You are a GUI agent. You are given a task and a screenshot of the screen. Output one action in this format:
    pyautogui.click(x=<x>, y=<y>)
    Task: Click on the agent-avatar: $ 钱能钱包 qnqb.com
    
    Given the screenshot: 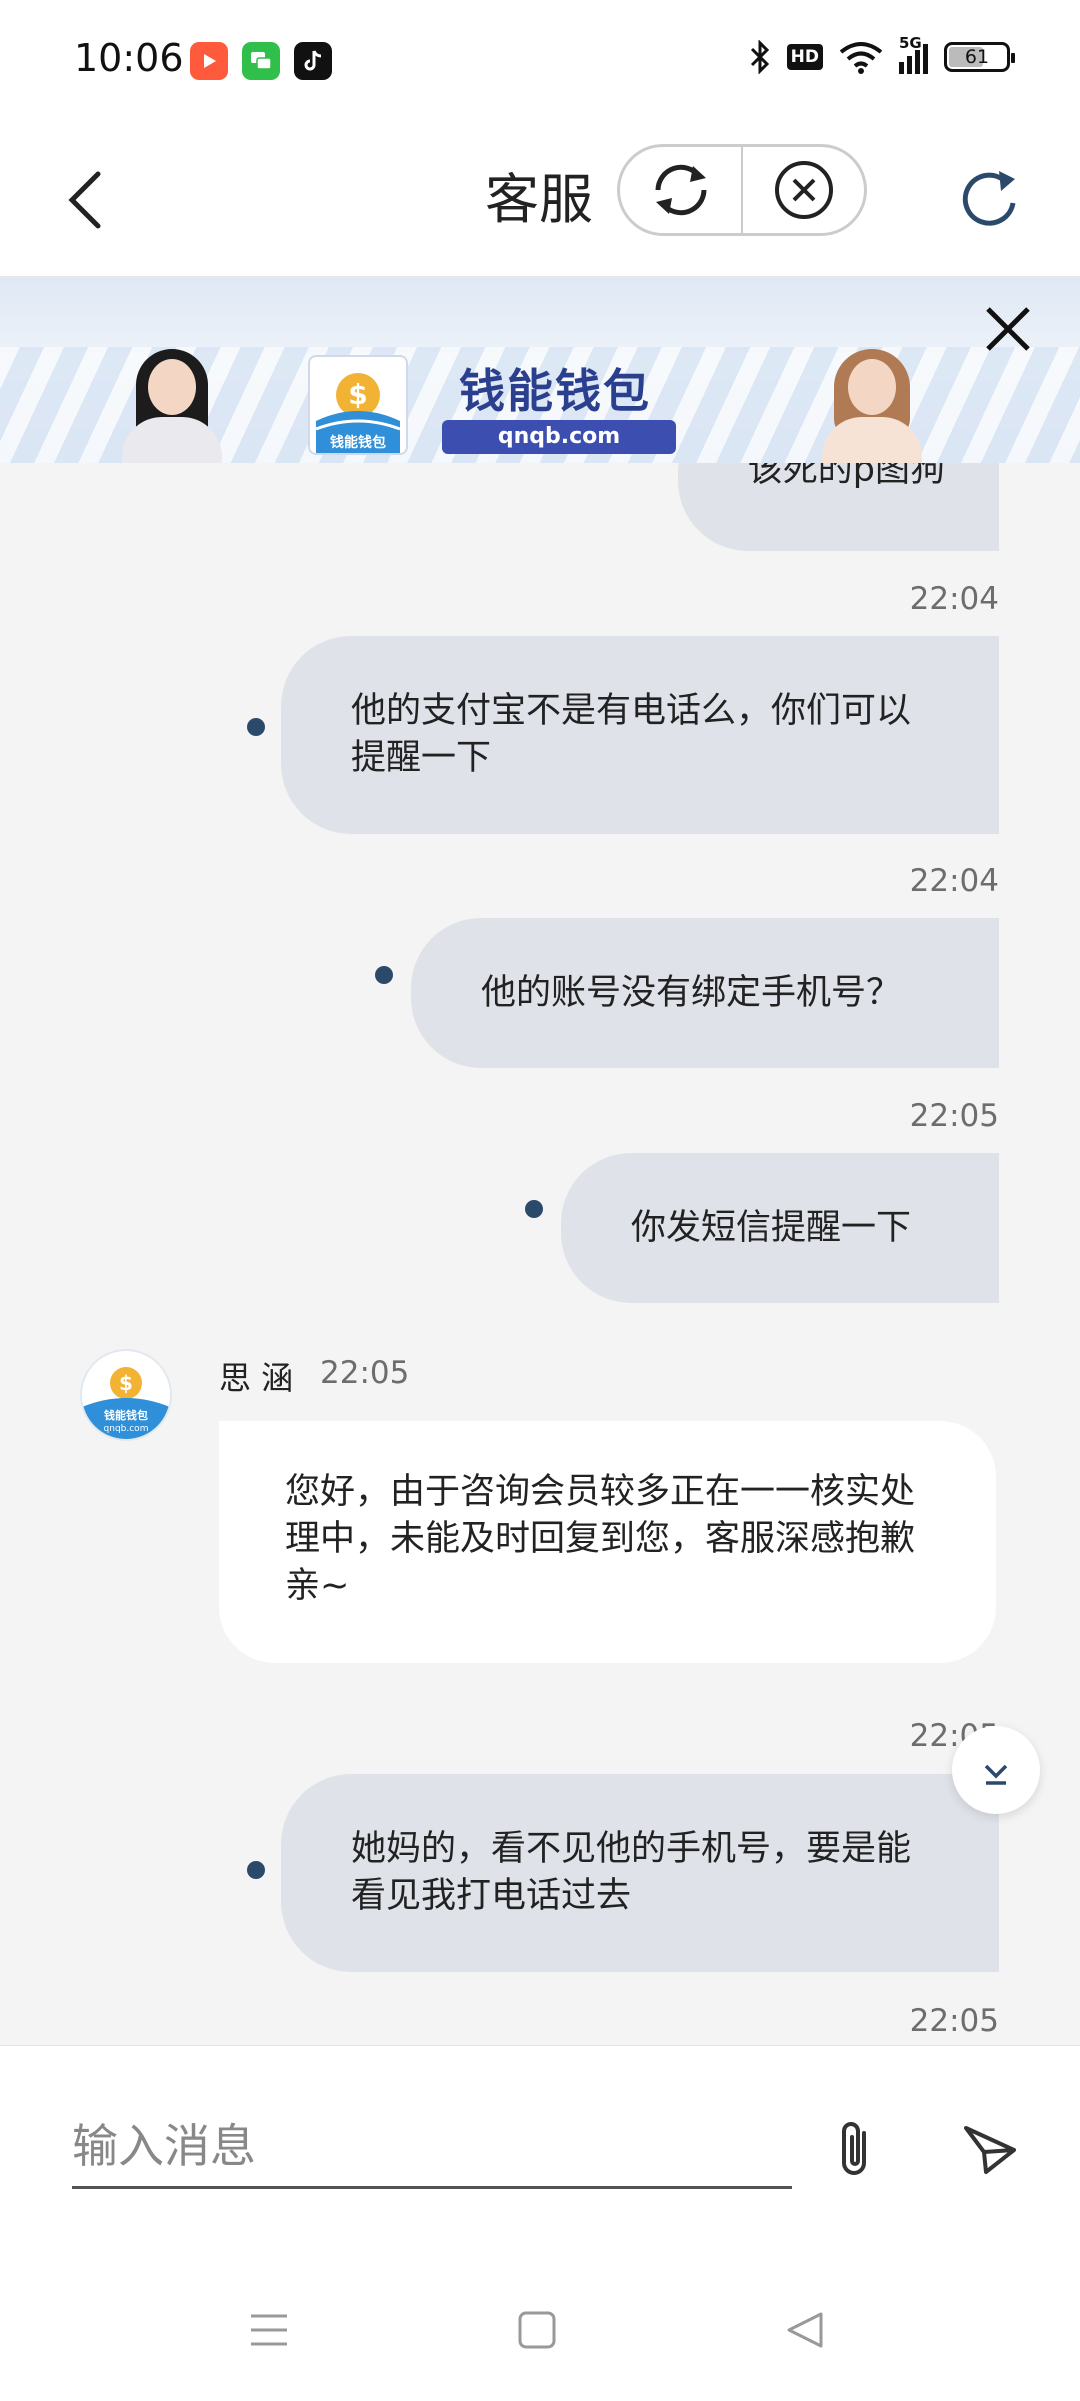 What is the action you would take?
    pyautogui.click(x=126, y=1395)
    